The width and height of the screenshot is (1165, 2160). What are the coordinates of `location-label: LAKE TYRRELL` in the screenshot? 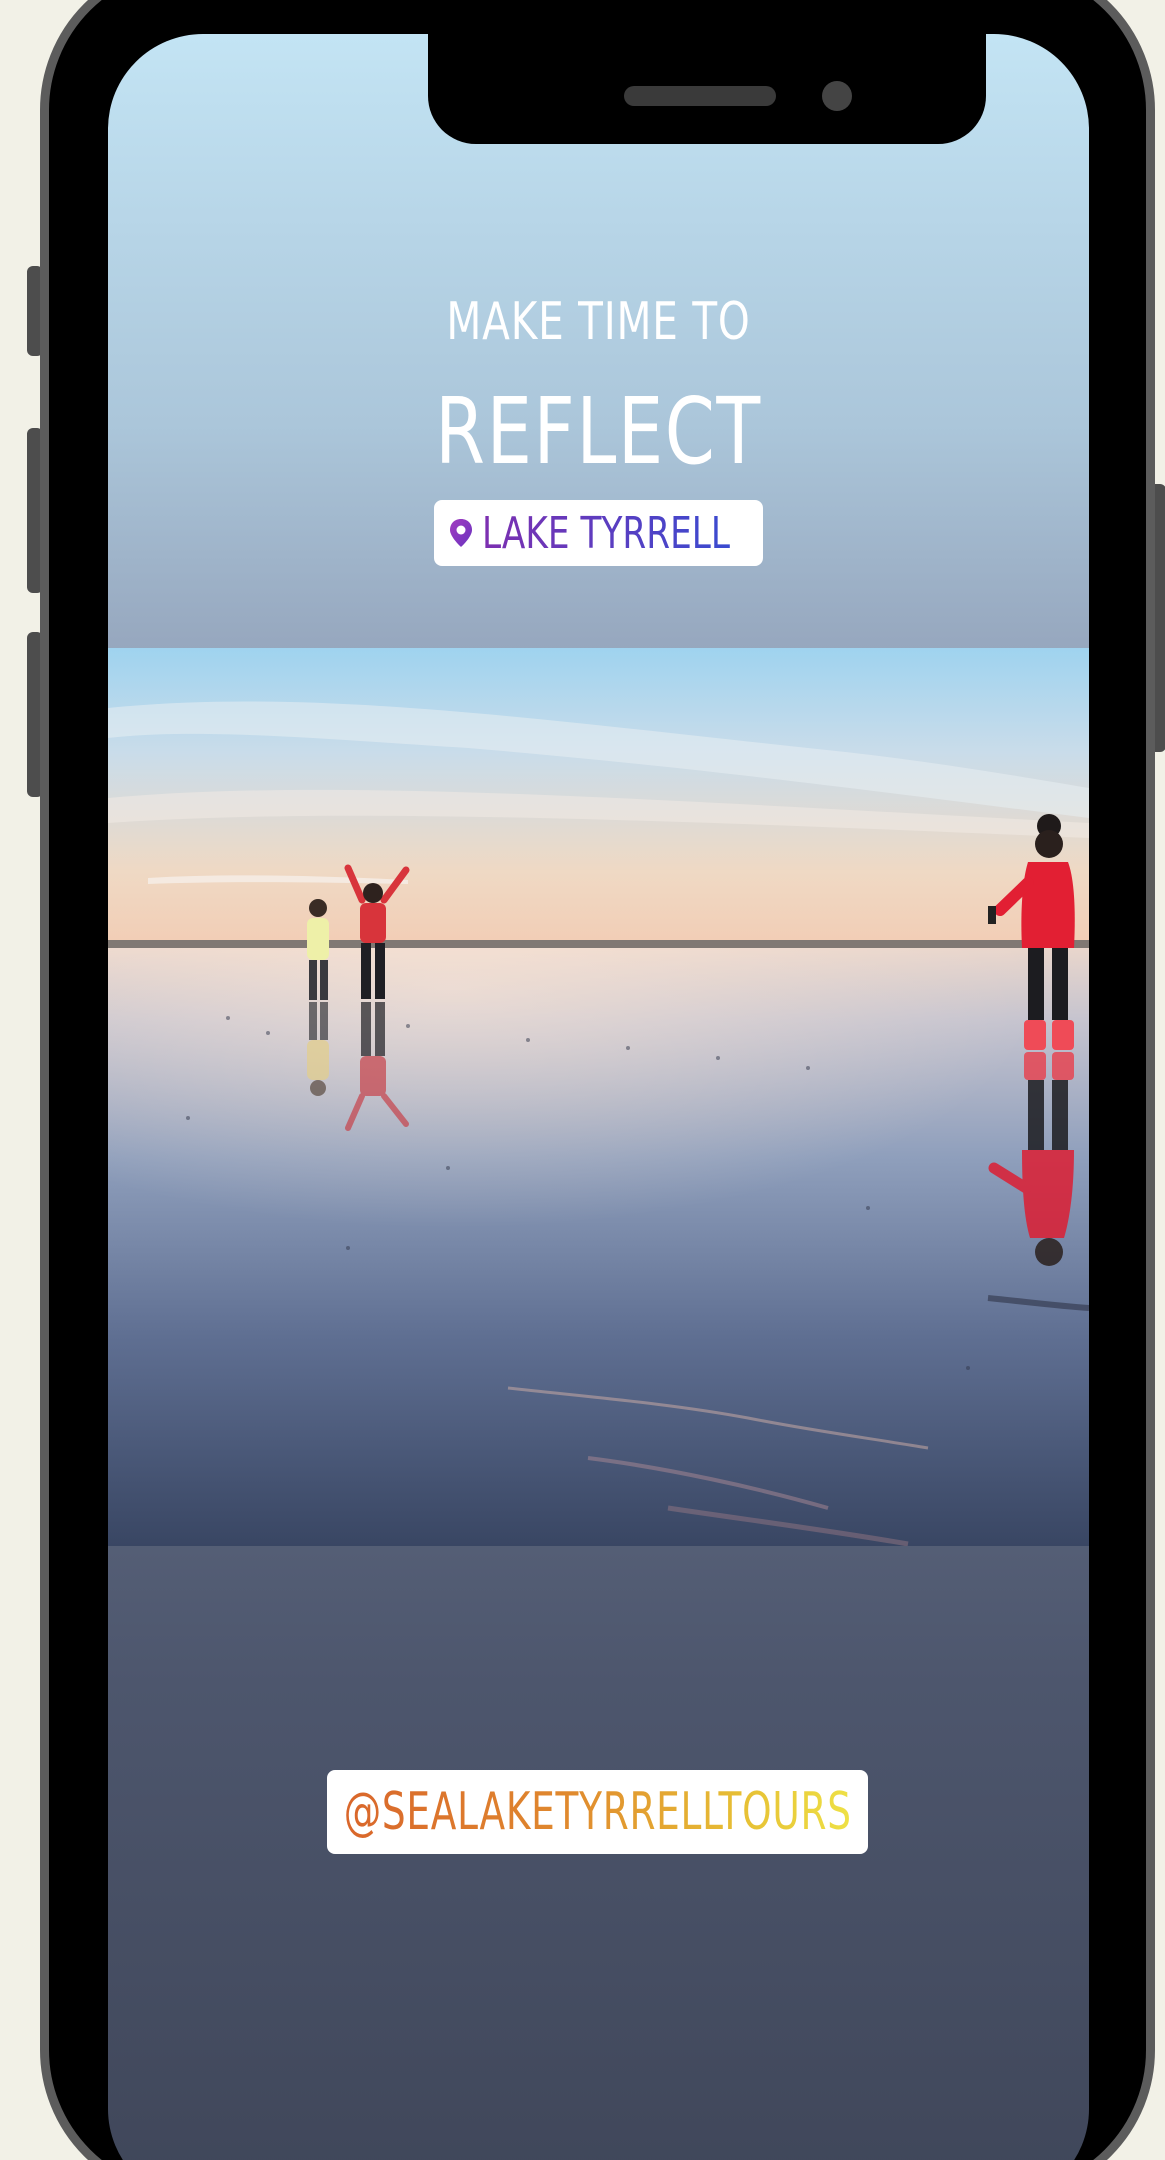 It's located at (605, 533).